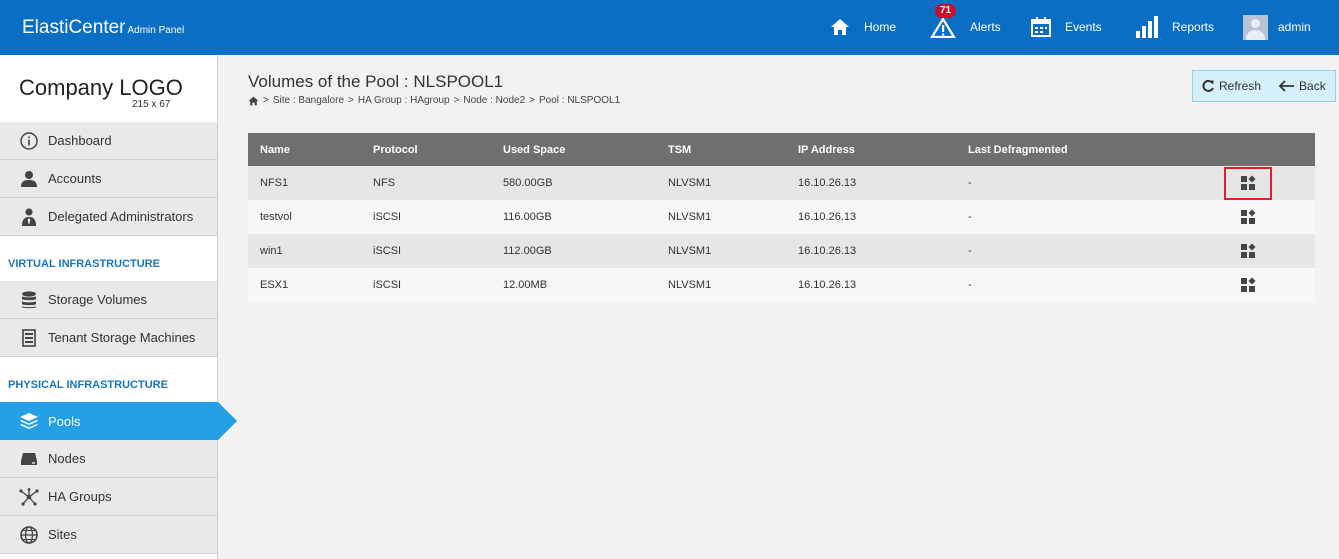 The width and height of the screenshot is (1339, 559). I want to click on column-header-last-defragmented: Last Defragmented, so click(1081, 149).